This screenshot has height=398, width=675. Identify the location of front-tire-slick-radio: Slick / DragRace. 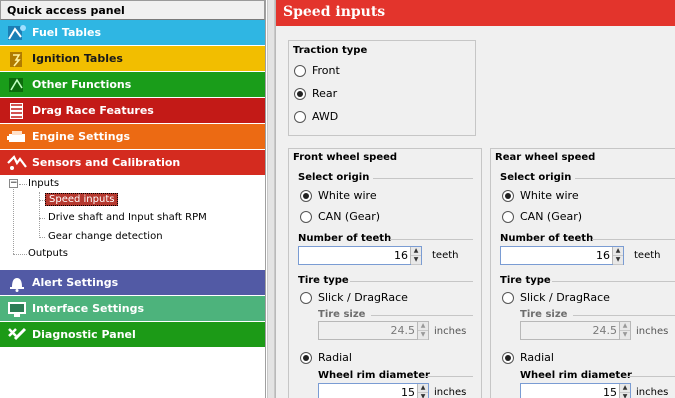
(354, 297).